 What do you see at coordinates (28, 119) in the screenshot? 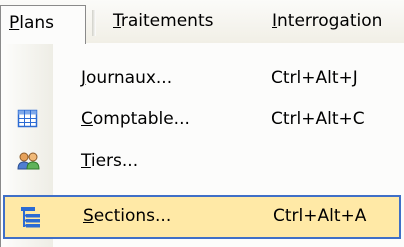
I see `grid-table-icon` at bounding box center [28, 119].